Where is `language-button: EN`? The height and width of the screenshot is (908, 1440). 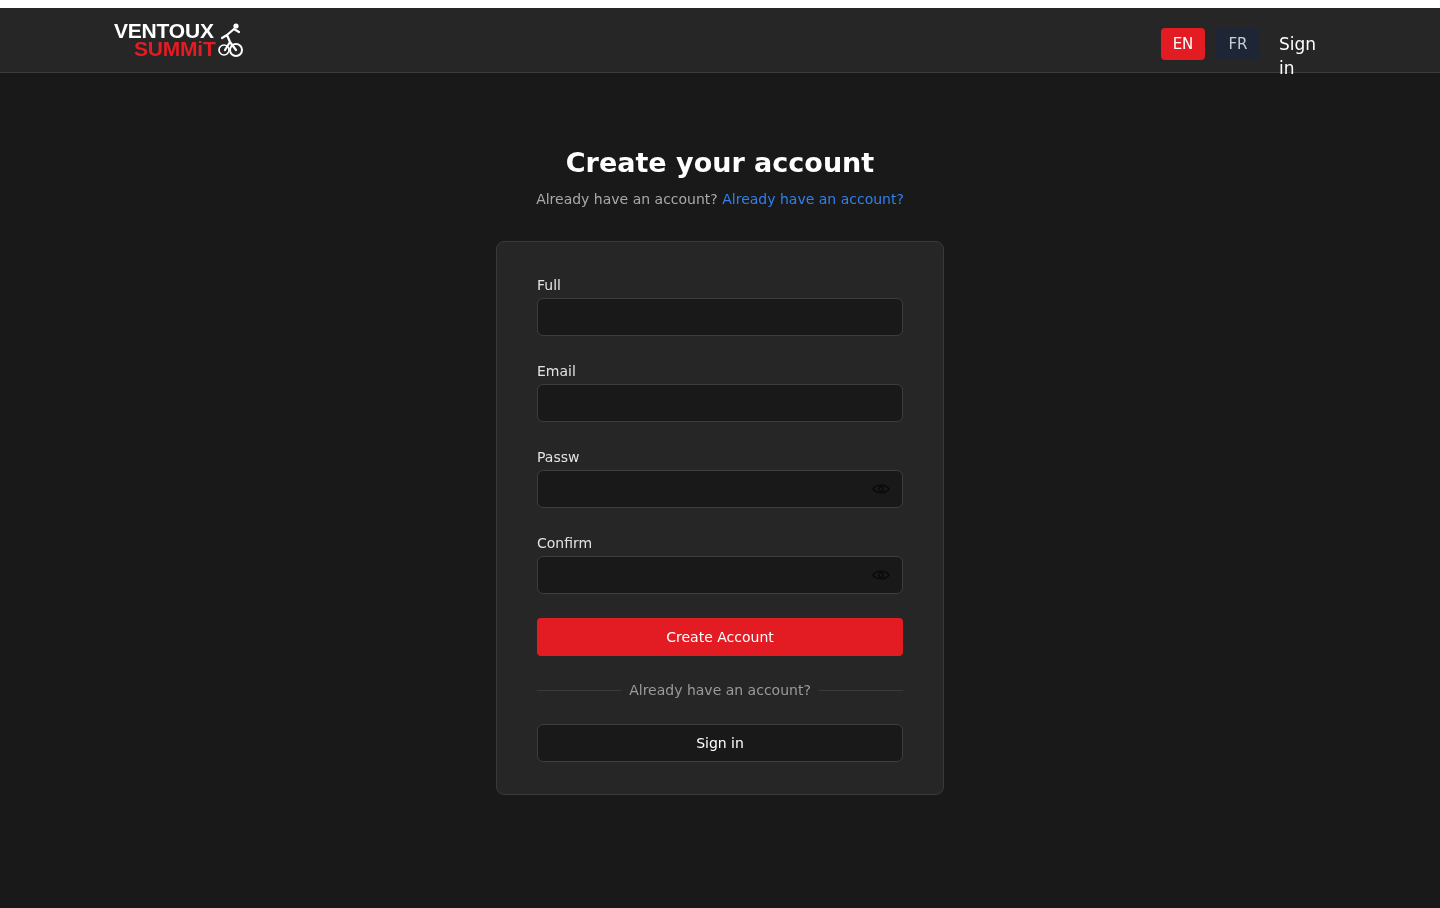
language-button: EN is located at coordinates (1183, 44).